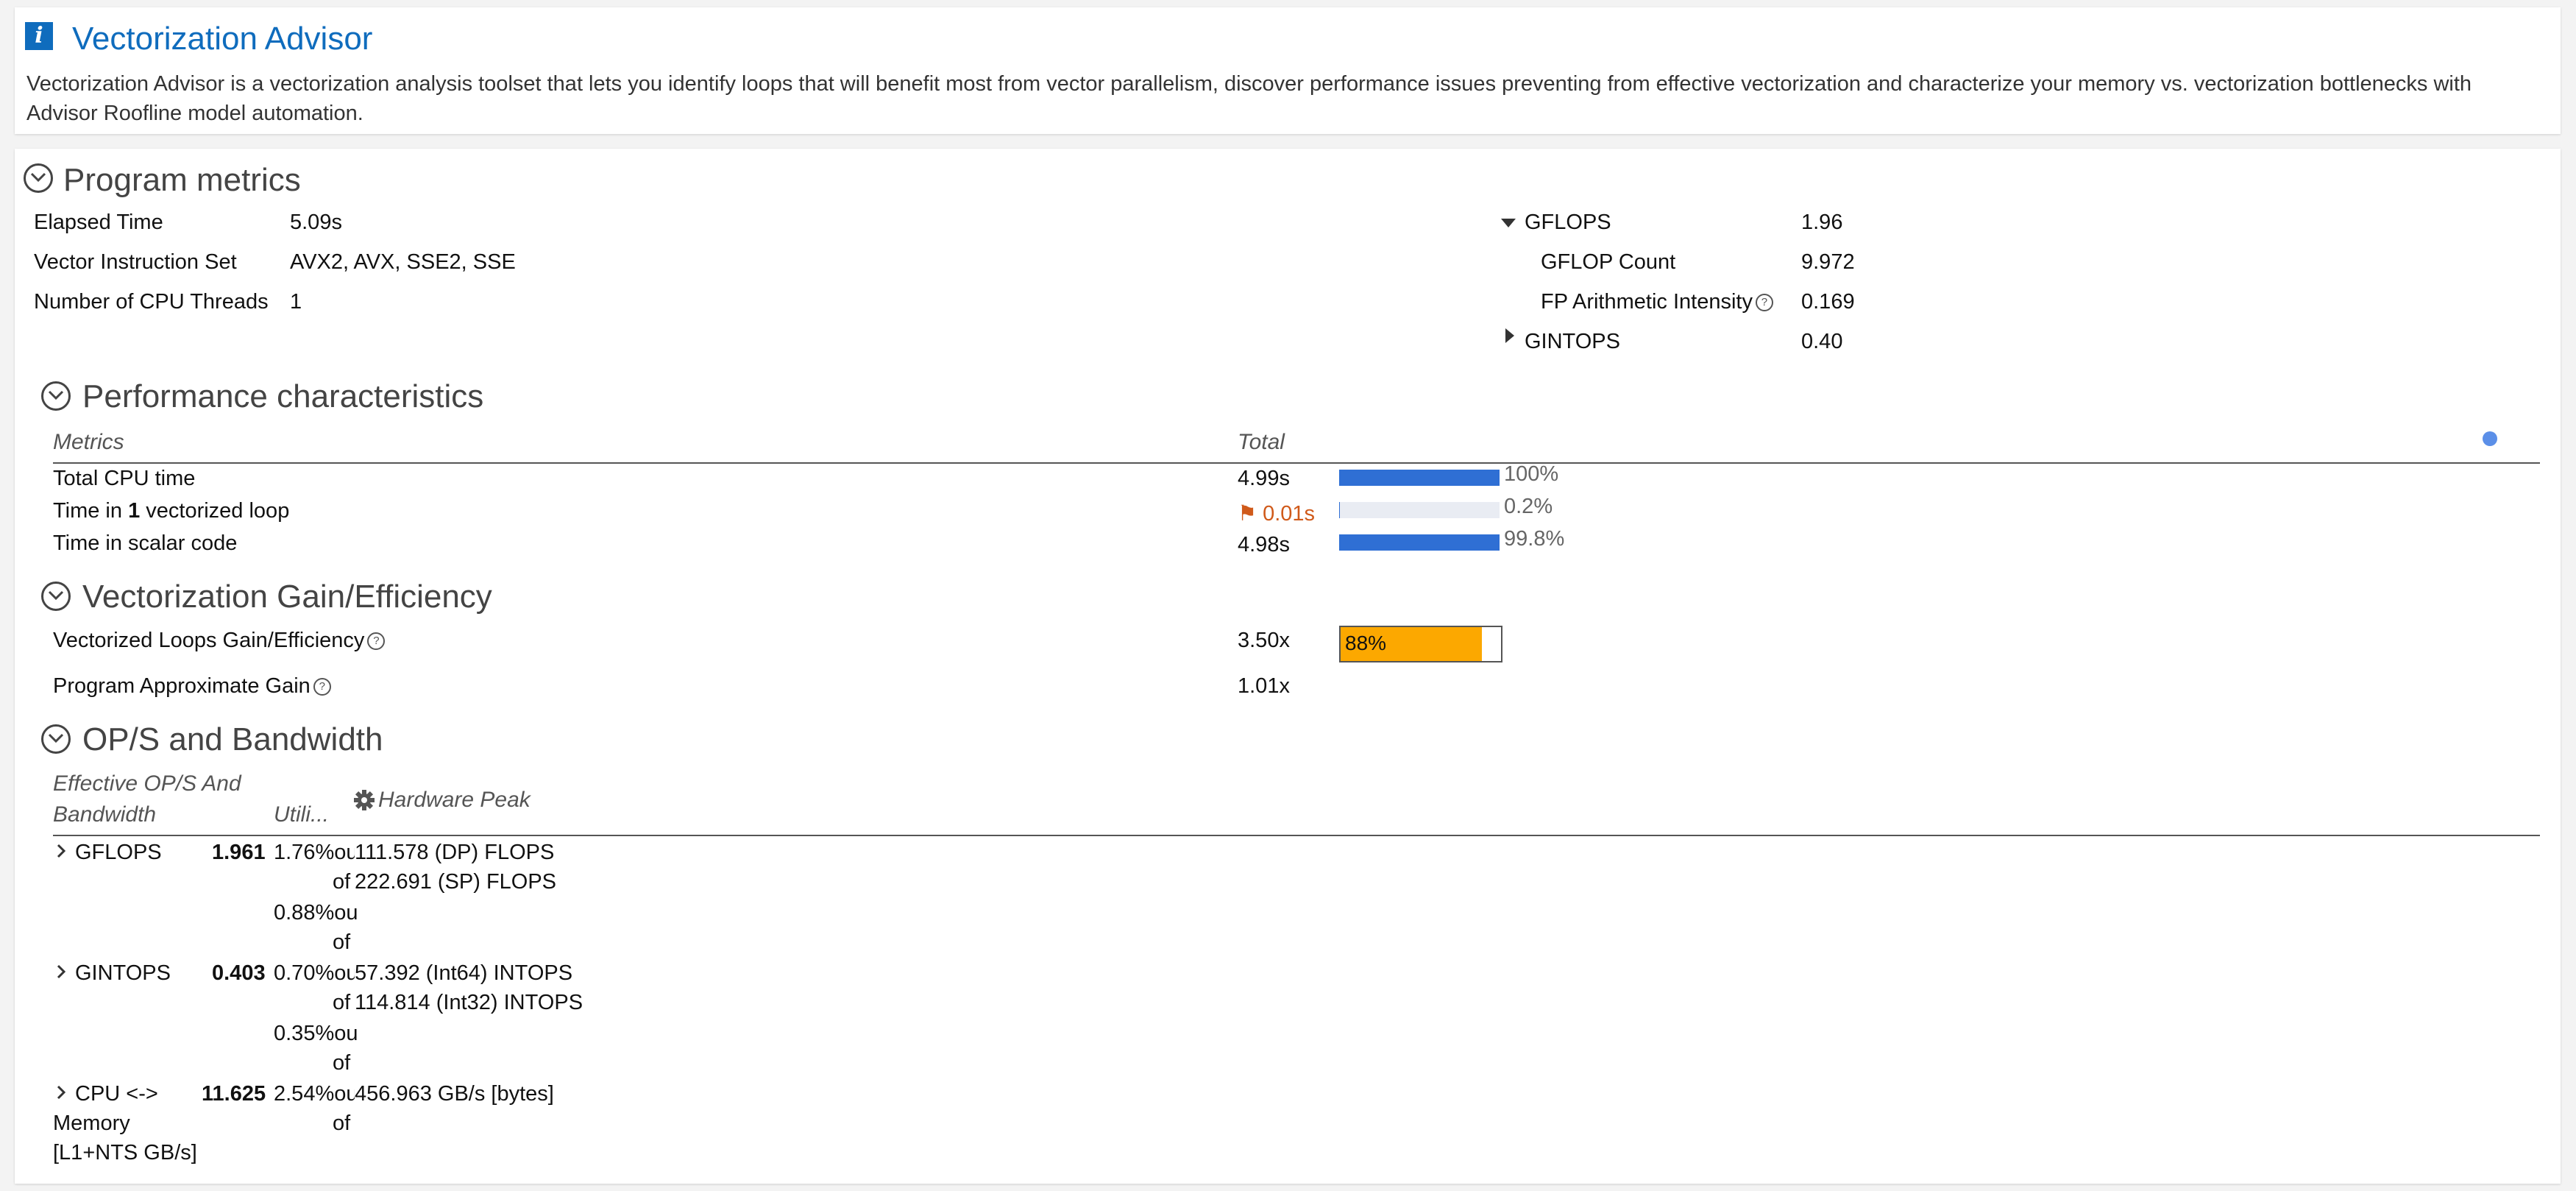 This screenshot has width=2576, height=1191. Describe the element at coordinates (222, 39) in the screenshot. I see `page-title: Vectorization Advisor` at that location.